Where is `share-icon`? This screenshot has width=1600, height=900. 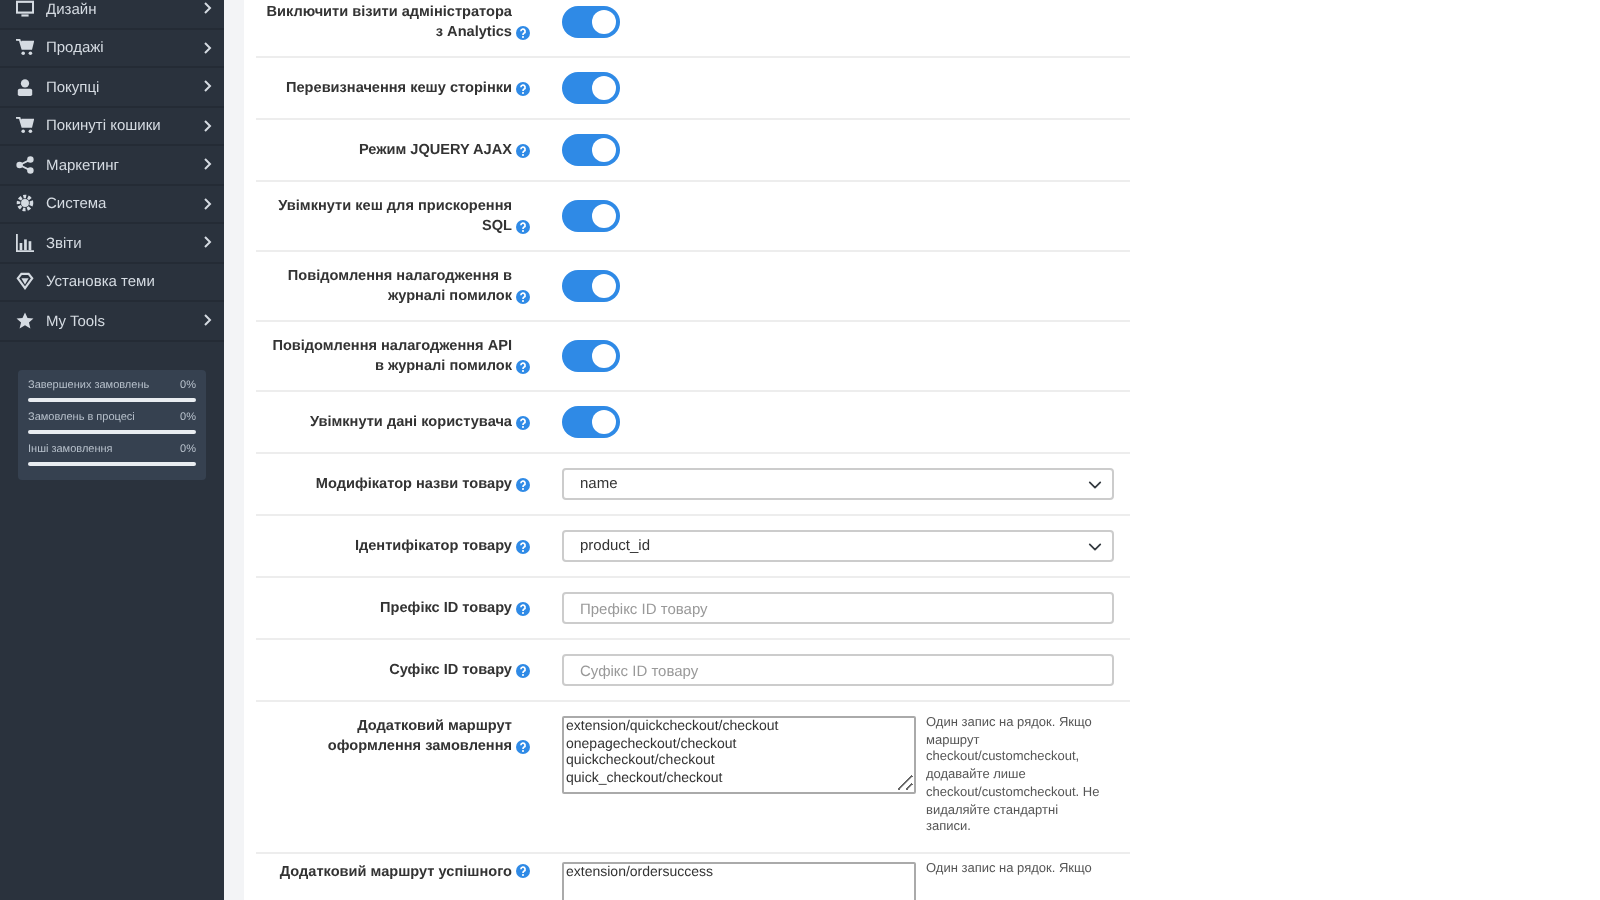 share-icon is located at coordinates (25, 164).